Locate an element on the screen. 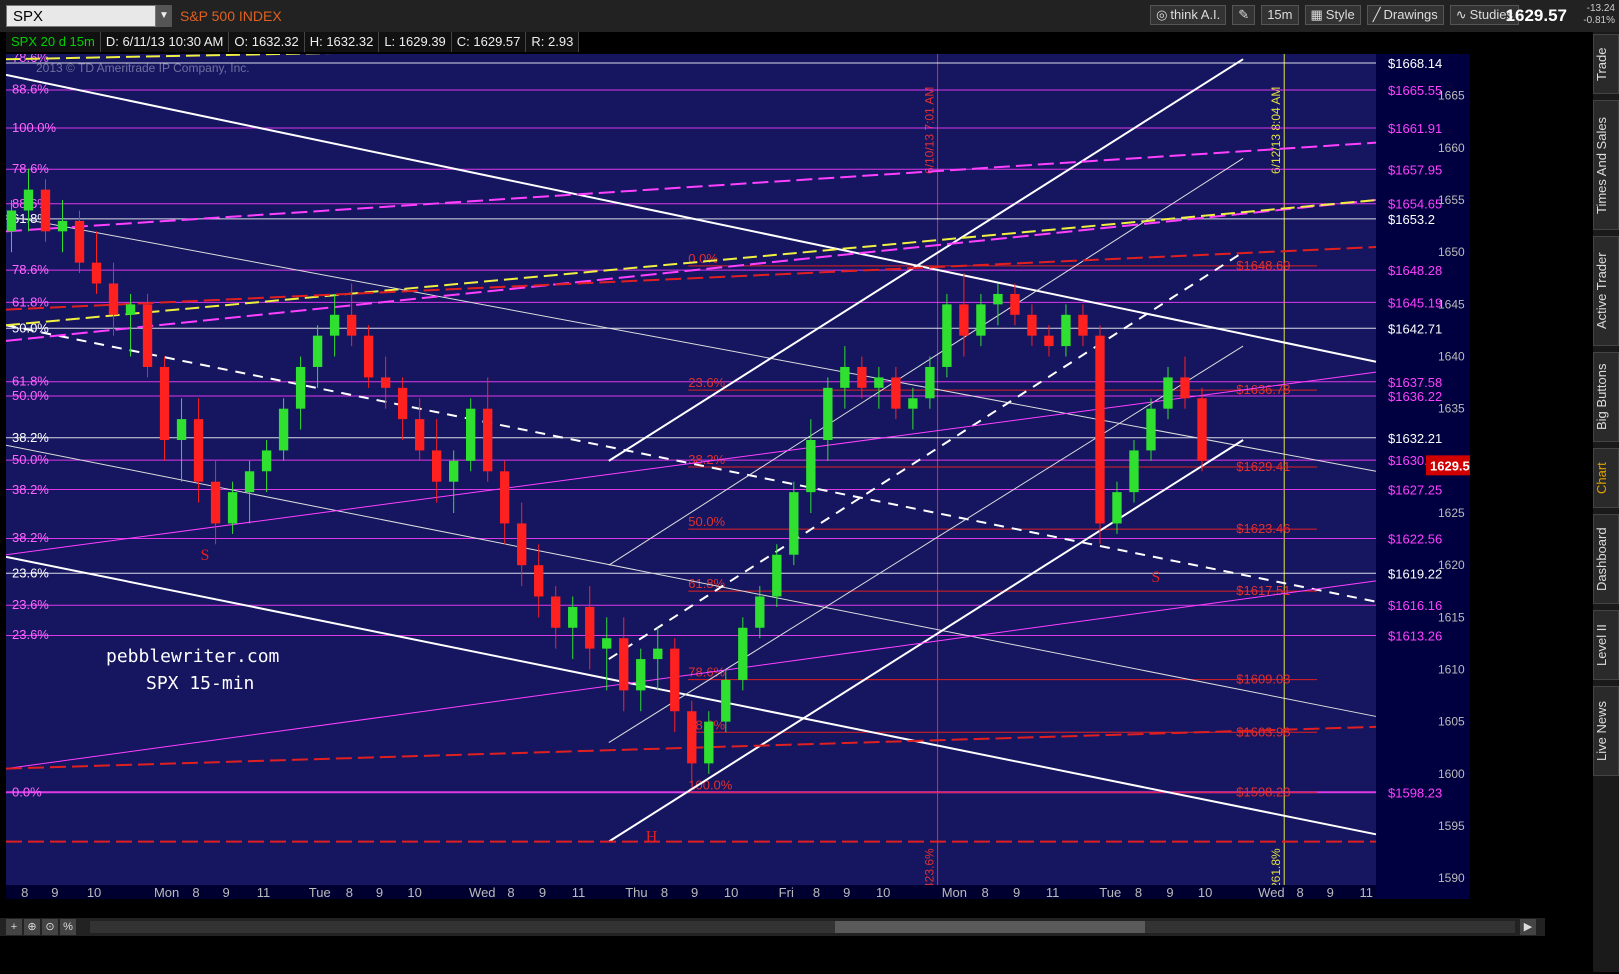 The width and height of the screenshot is (1619, 974). info-symbol-period: SPX 20 d 15m is located at coordinates (53, 42).